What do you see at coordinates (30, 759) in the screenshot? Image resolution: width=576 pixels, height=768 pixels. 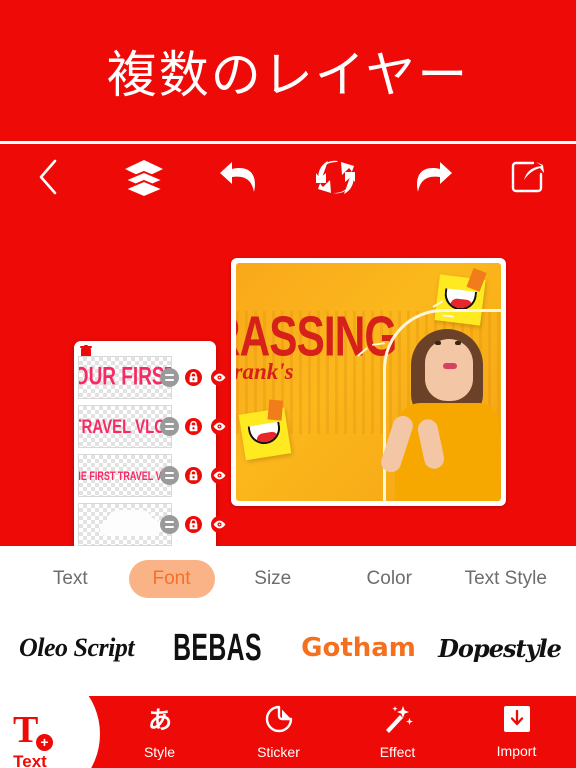 I see `nav-item-text-label: Text` at bounding box center [30, 759].